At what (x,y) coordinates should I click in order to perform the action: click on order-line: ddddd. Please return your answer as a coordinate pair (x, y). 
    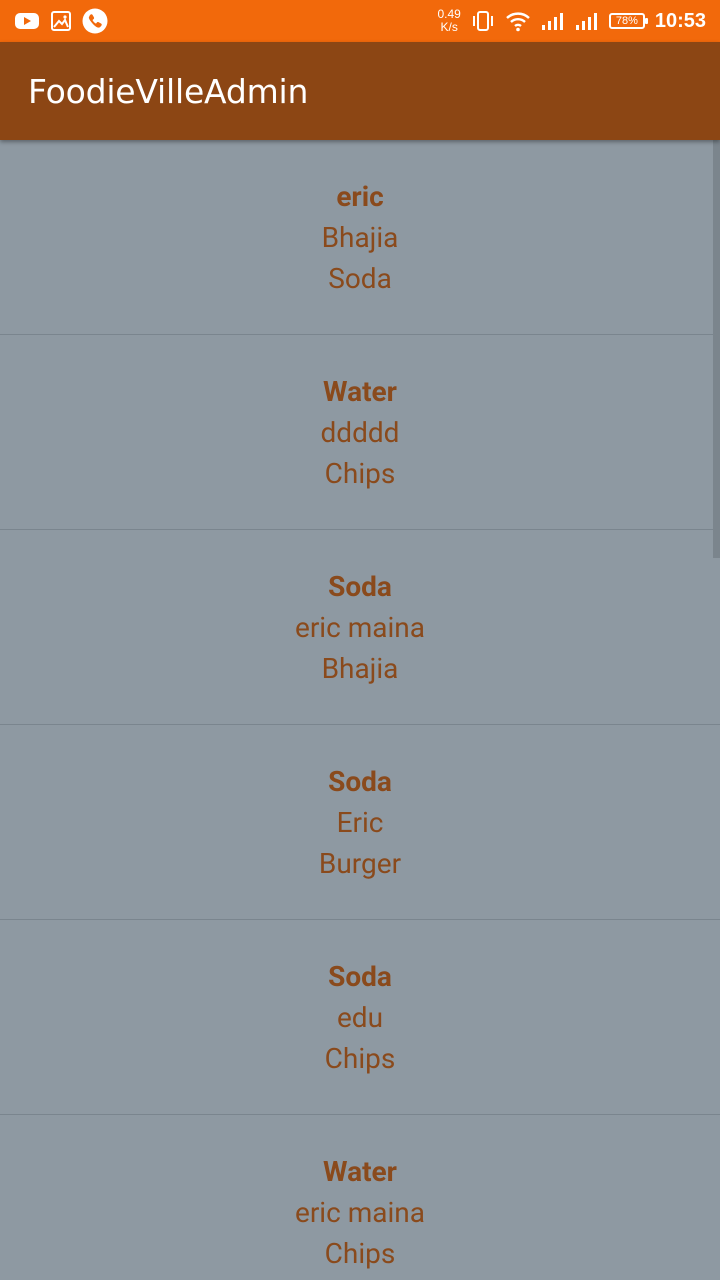
    Looking at the image, I should click on (360, 432).